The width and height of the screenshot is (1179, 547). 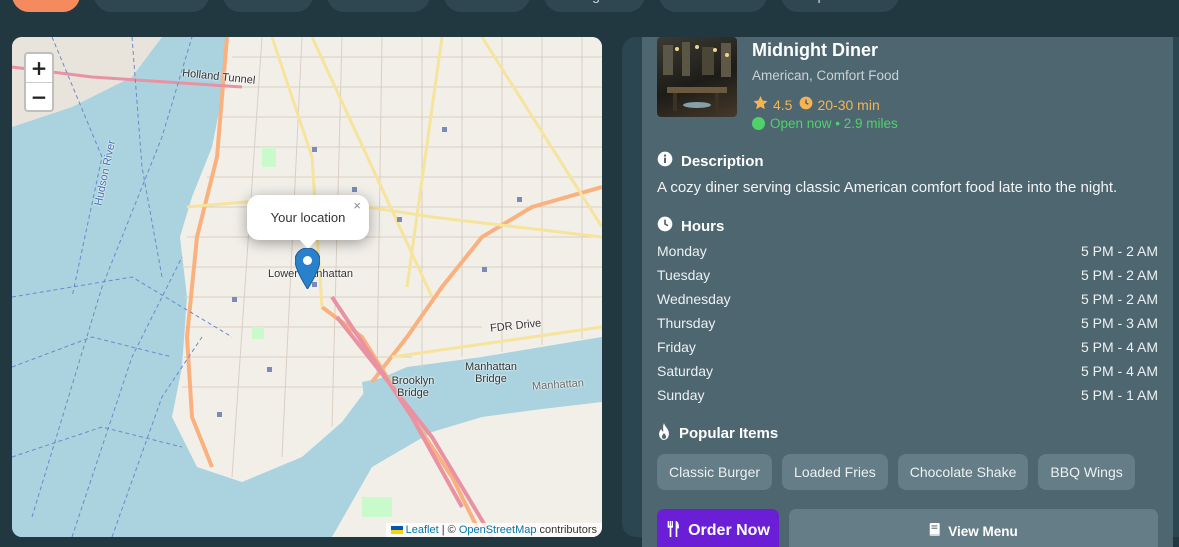 What do you see at coordinates (1119, 395) in the screenshot?
I see `hours-time: 5 PM - 1 AM` at bounding box center [1119, 395].